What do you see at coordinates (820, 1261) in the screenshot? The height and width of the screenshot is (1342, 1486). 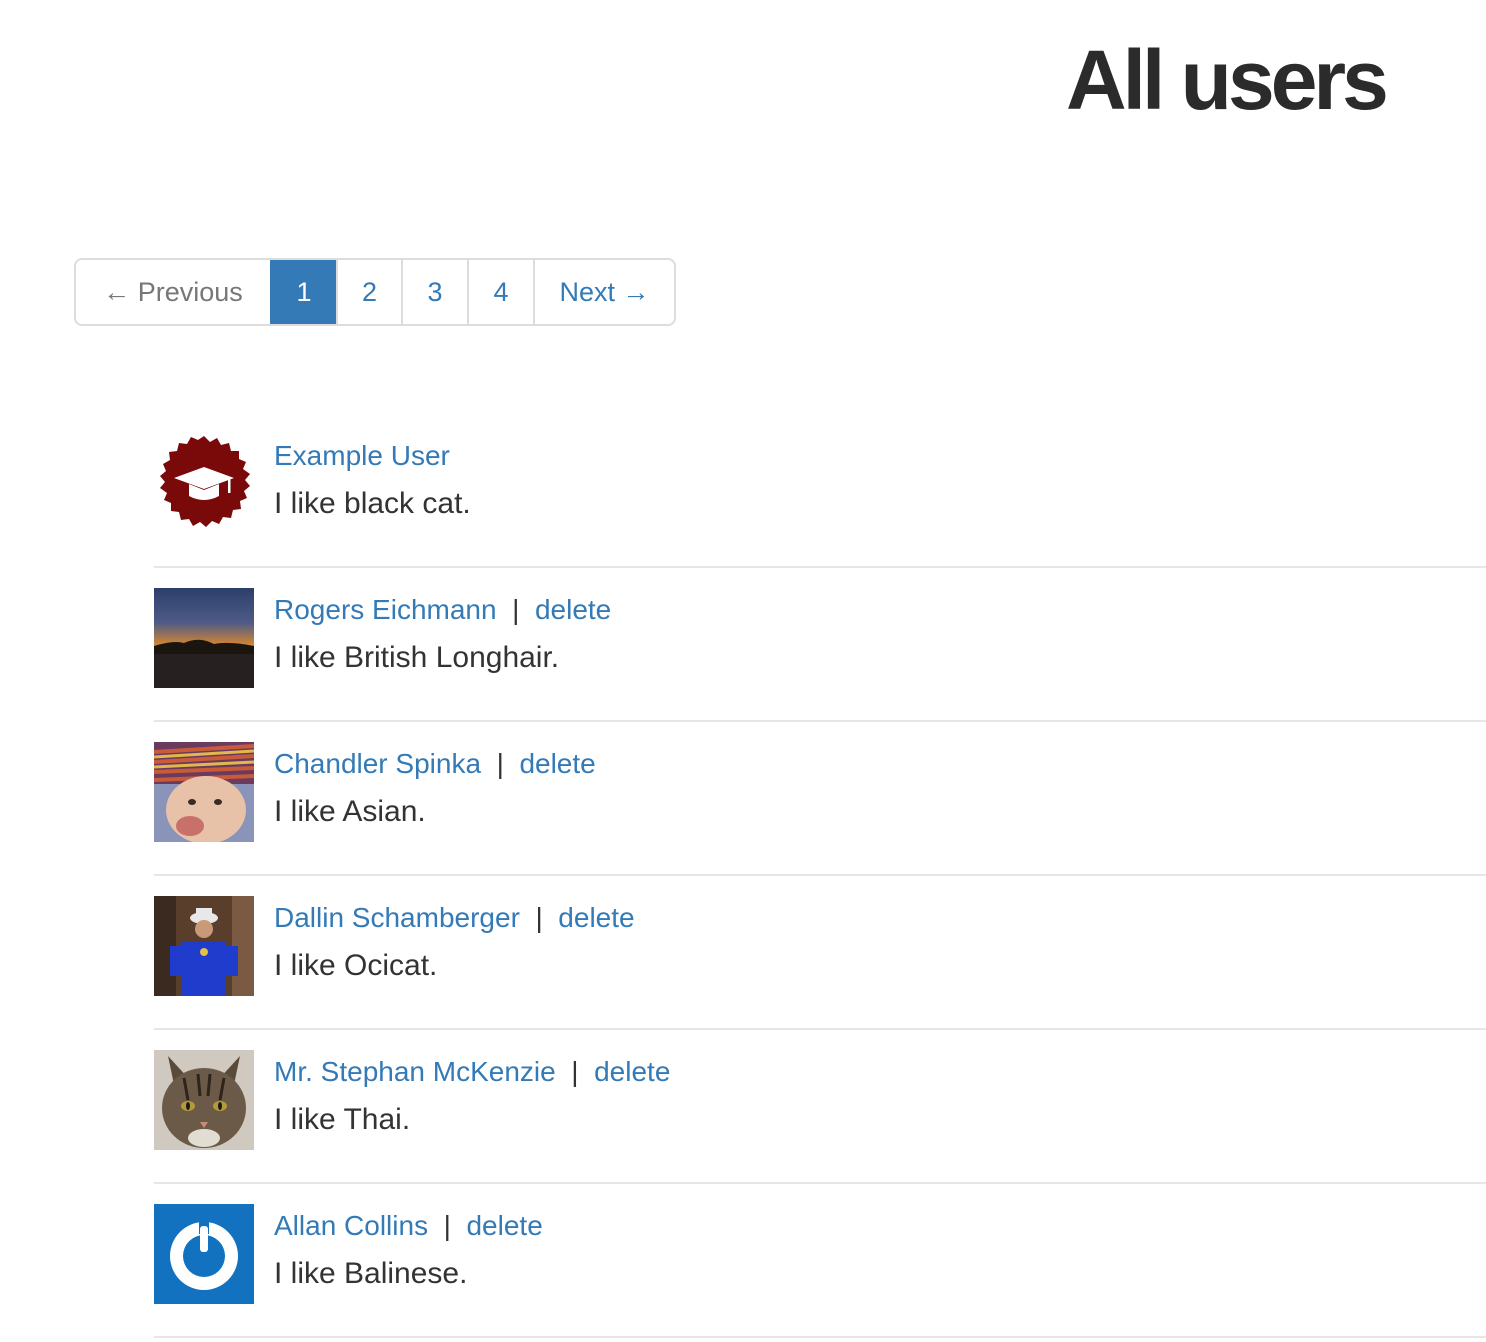 I see `user-list-item: Allan Collins | delete I like Balinese.` at bounding box center [820, 1261].